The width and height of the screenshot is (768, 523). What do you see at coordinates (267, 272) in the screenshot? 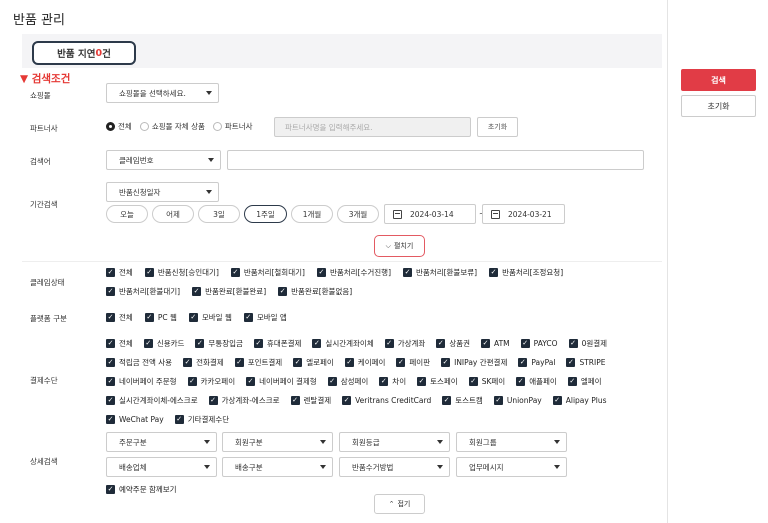
I see `claim-checkbox: ✓ 반품처리[철회대기]` at bounding box center [267, 272].